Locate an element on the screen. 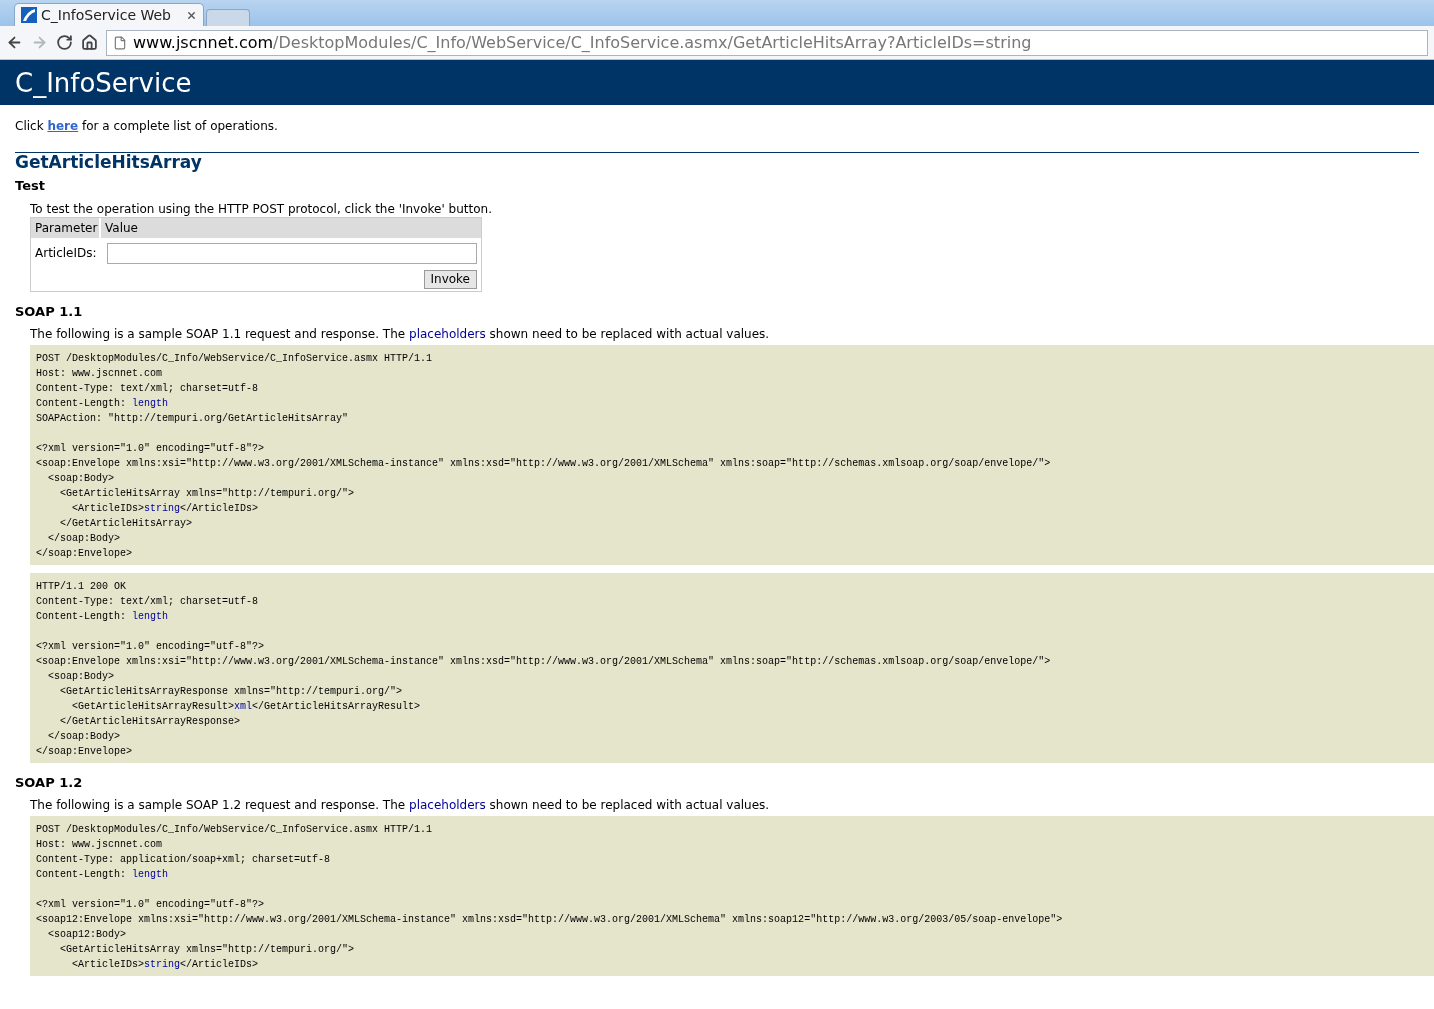 This screenshot has width=1434, height=1009. code-line: Content-Type: application/soap+xml; charset=utf-8 is located at coordinates (183, 860).